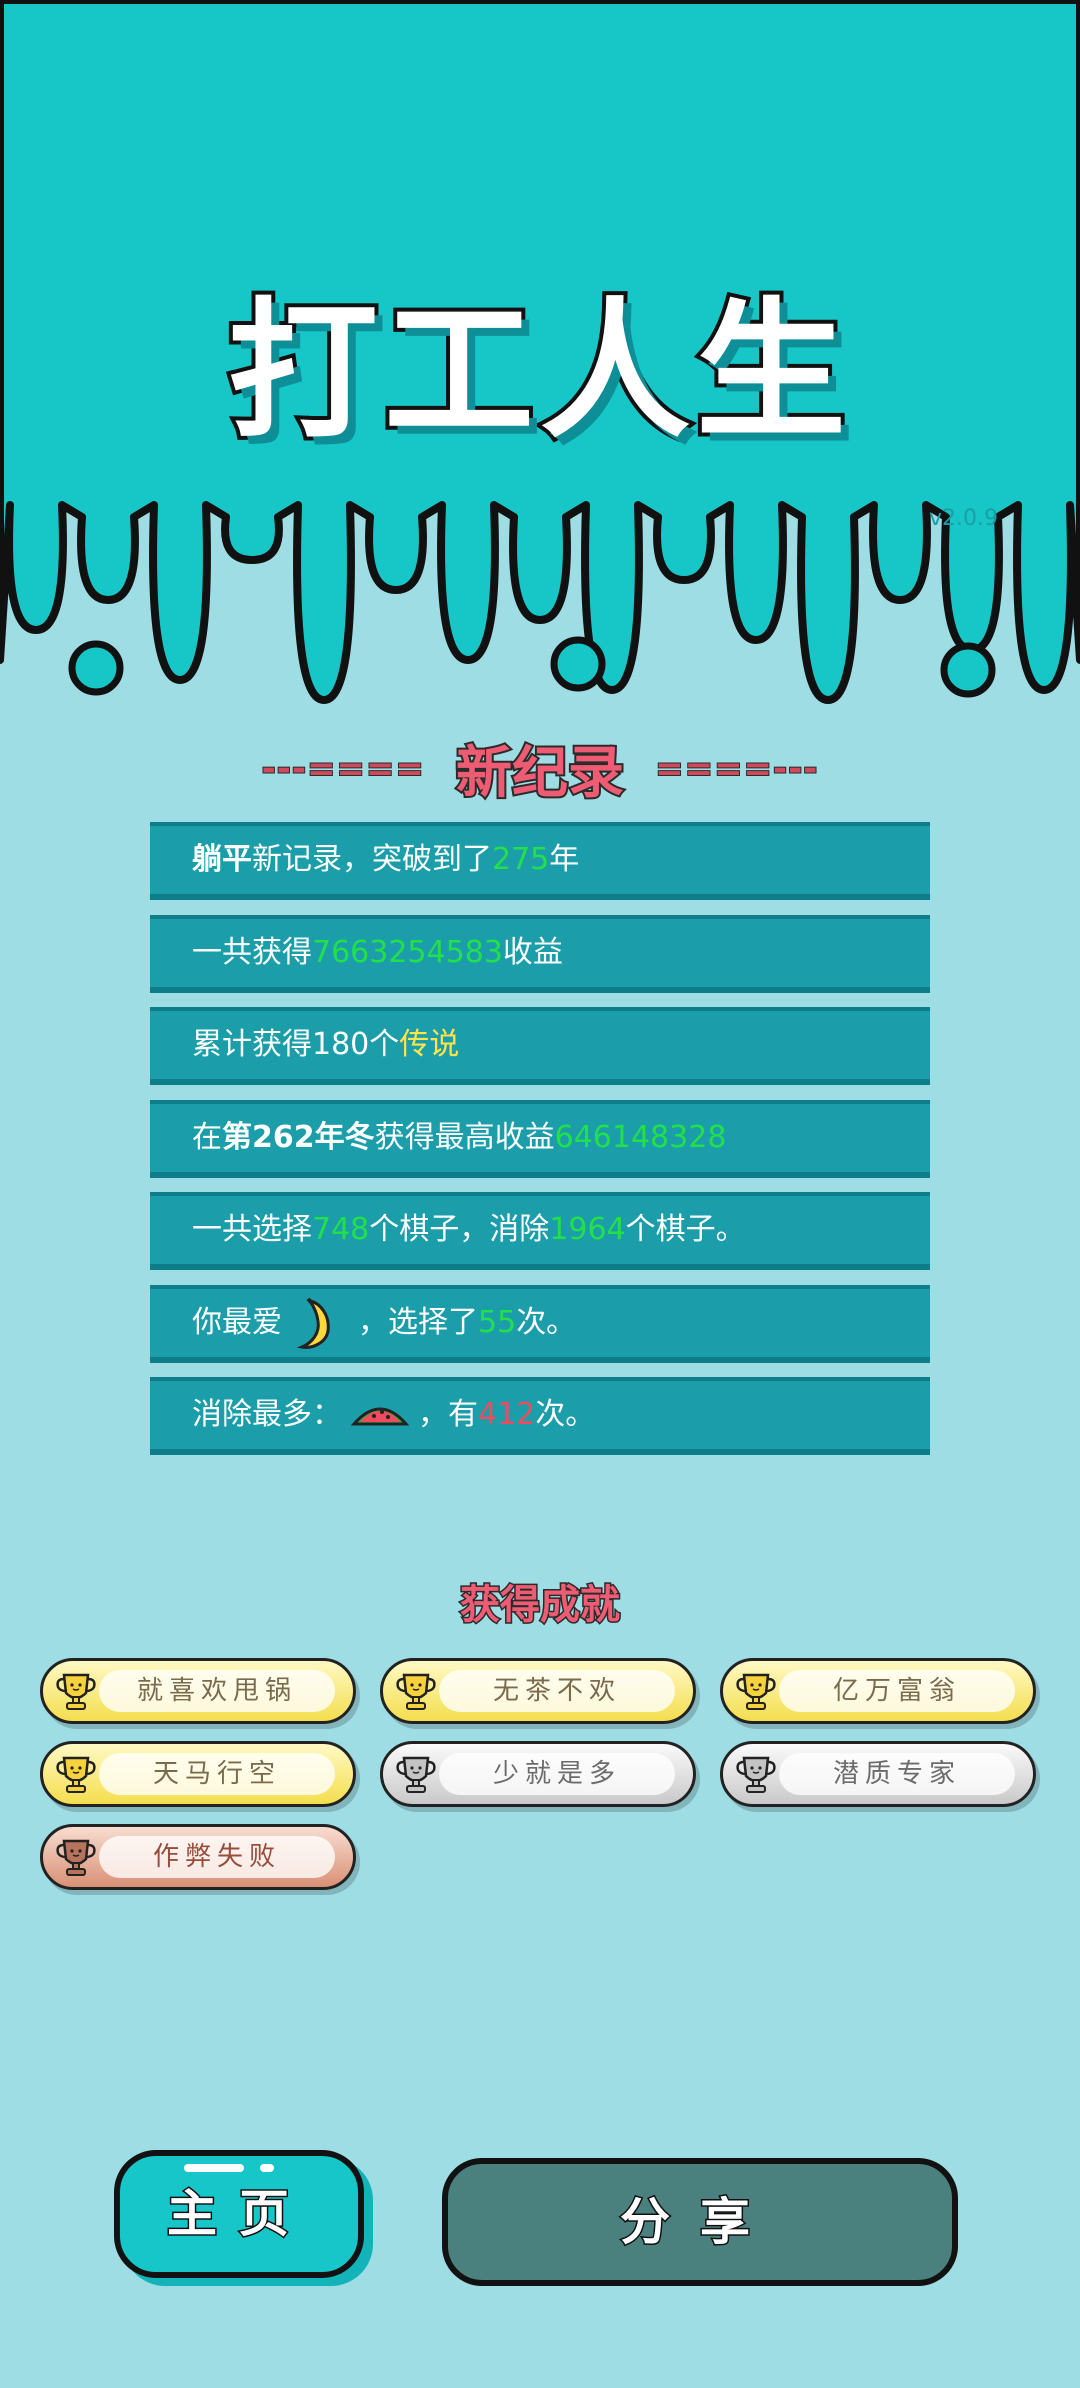 The height and width of the screenshot is (2388, 1080). What do you see at coordinates (459, 1229) in the screenshot?
I see `stat-text: 个棋子，消除` at bounding box center [459, 1229].